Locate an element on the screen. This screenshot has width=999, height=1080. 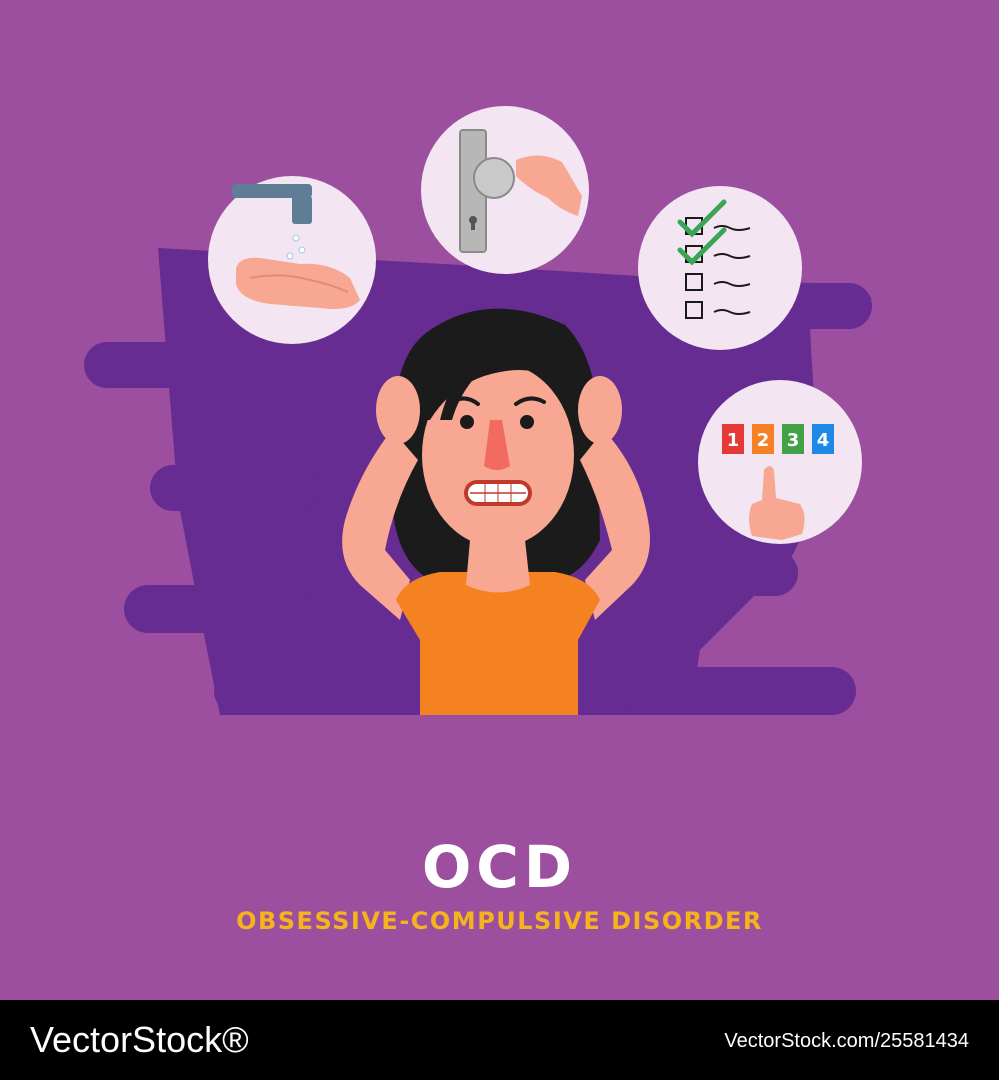
counting-tile-label: 1 is located at coordinates (733, 440).